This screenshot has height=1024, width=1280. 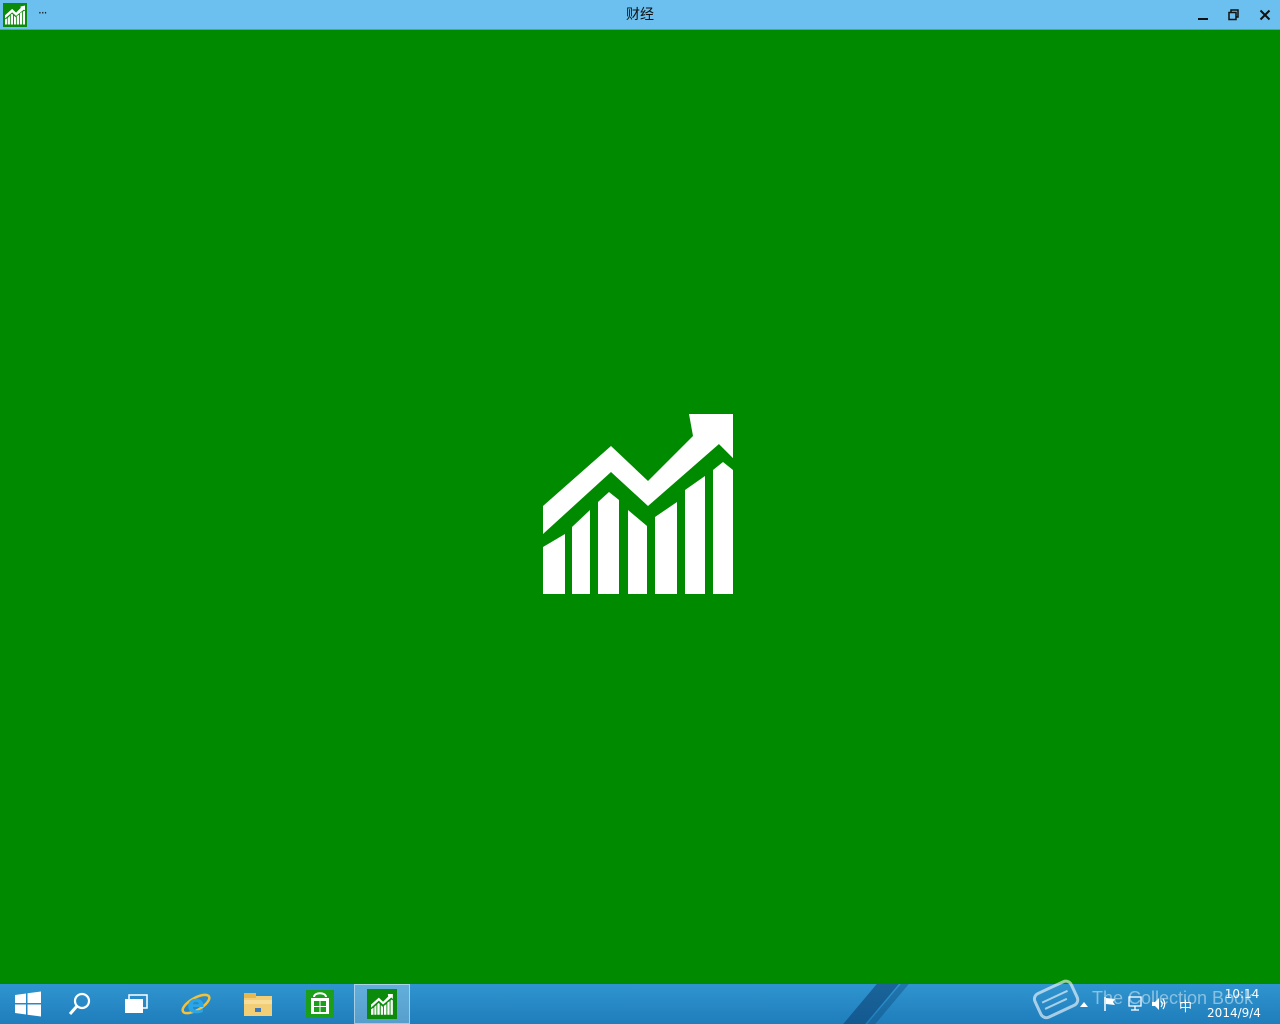 I want to click on restore-icon, so click(x=1233, y=15).